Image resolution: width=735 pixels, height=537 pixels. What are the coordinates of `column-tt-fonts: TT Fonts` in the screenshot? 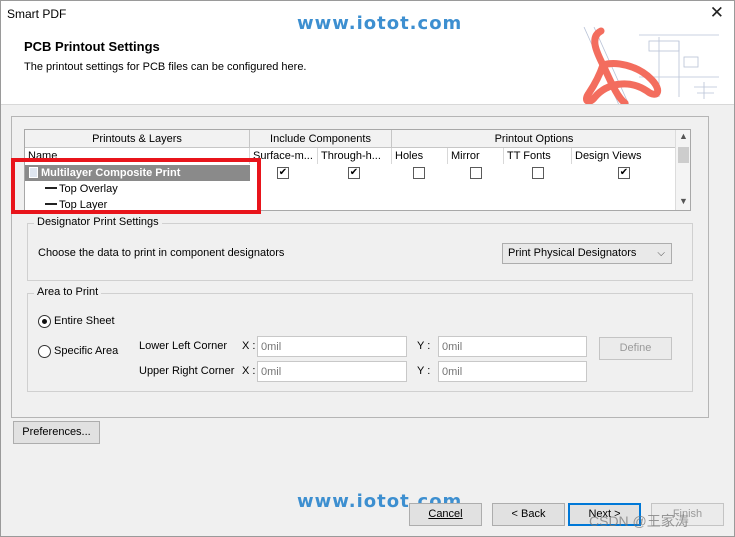 It's located at (538, 156).